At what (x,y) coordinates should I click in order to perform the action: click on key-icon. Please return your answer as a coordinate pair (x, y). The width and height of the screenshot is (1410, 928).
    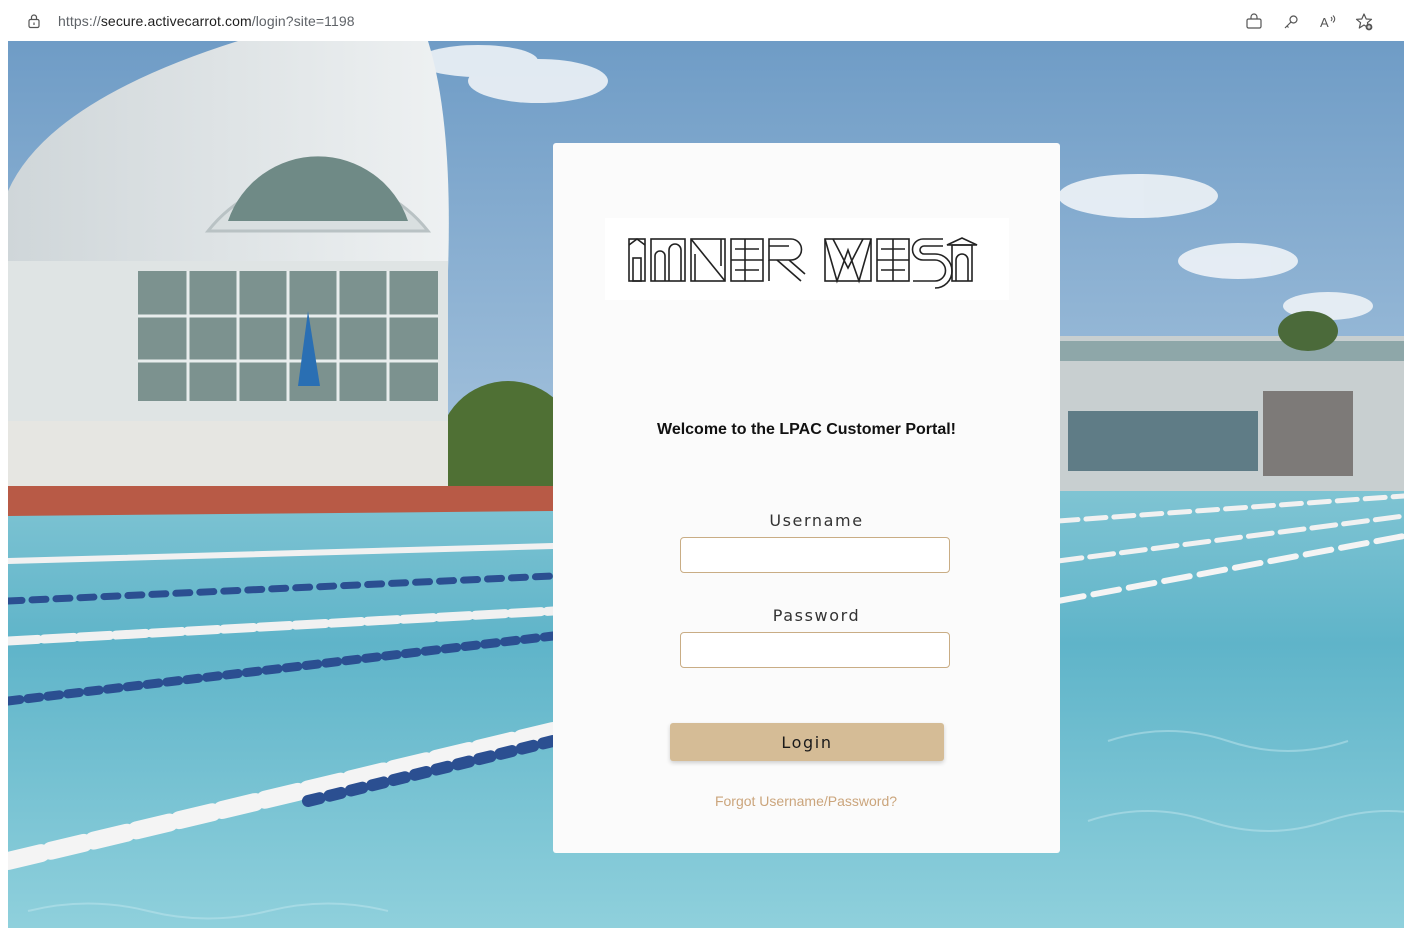
    Looking at the image, I should click on (1291, 22).